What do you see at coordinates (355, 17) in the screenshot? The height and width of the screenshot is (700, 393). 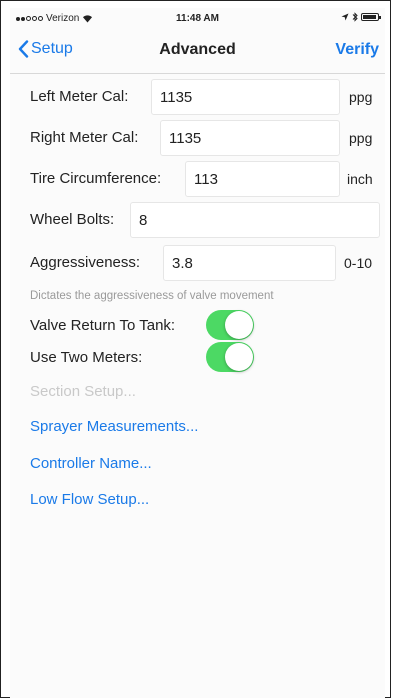 I see `bluetooth-icon` at bounding box center [355, 17].